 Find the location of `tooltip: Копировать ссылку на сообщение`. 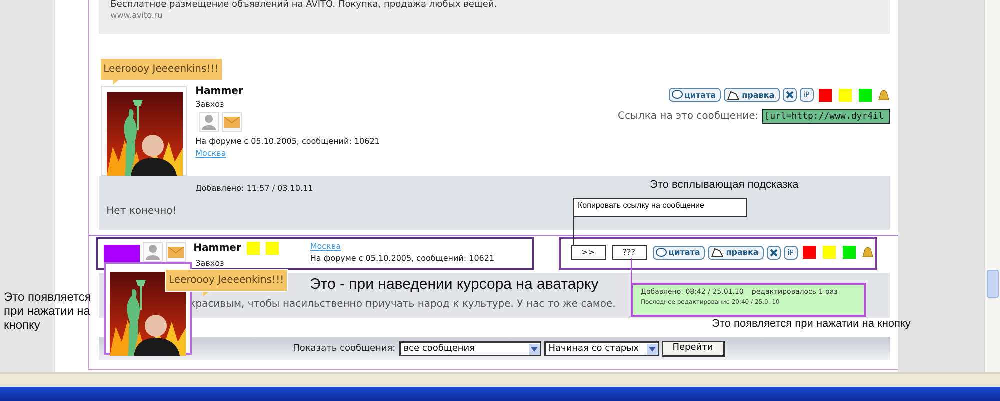

tooltip: Копировать ссылку на сообщение is located at coordinates (660, 207).